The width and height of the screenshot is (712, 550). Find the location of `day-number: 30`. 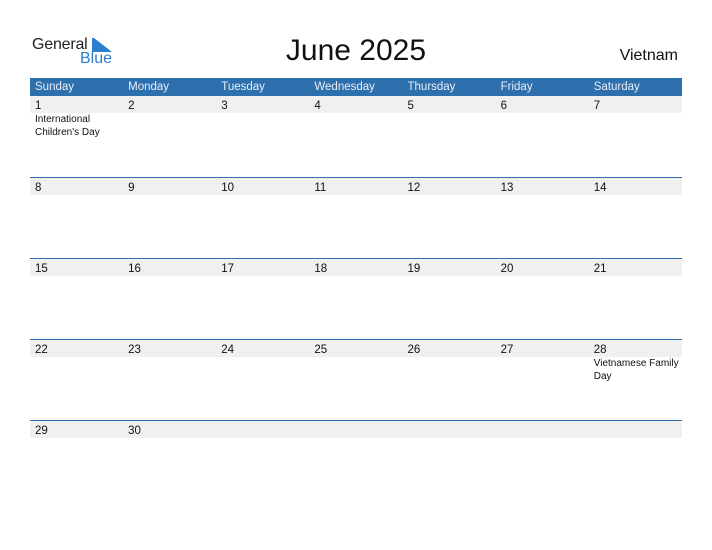

day-number: 30 is located at coordinates (134, 431).